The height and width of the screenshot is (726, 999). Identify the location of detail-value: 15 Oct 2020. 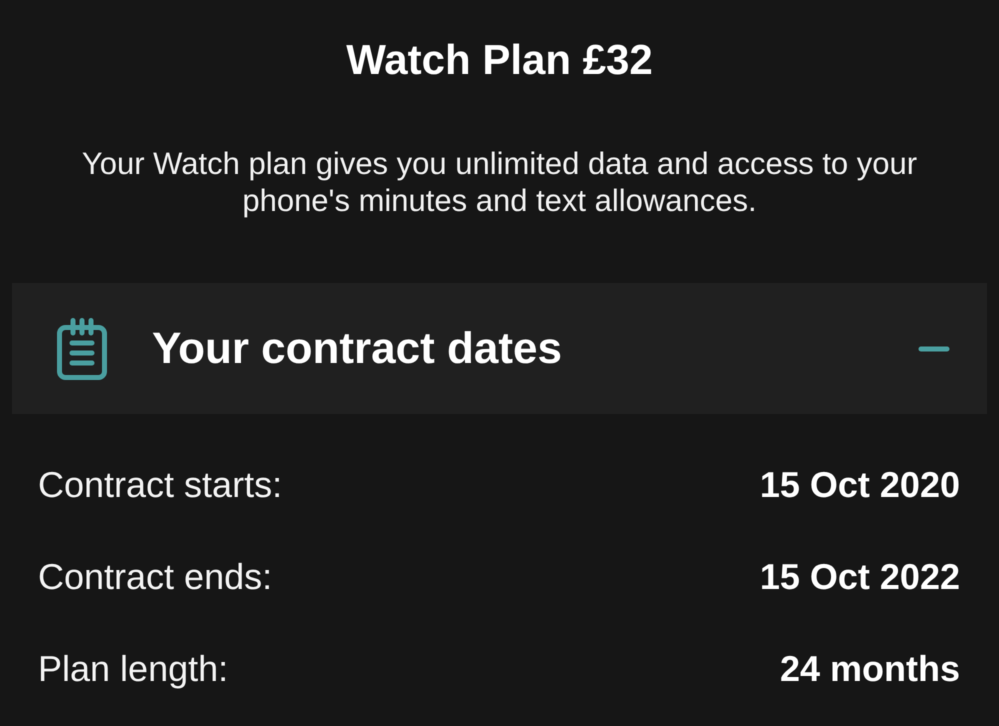
(860, 485).